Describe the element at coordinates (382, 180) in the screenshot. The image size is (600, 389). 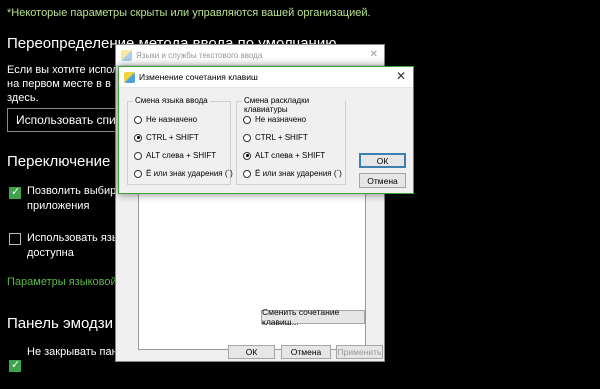
I see `hotkey-cancel-button: Отмена` at that location.